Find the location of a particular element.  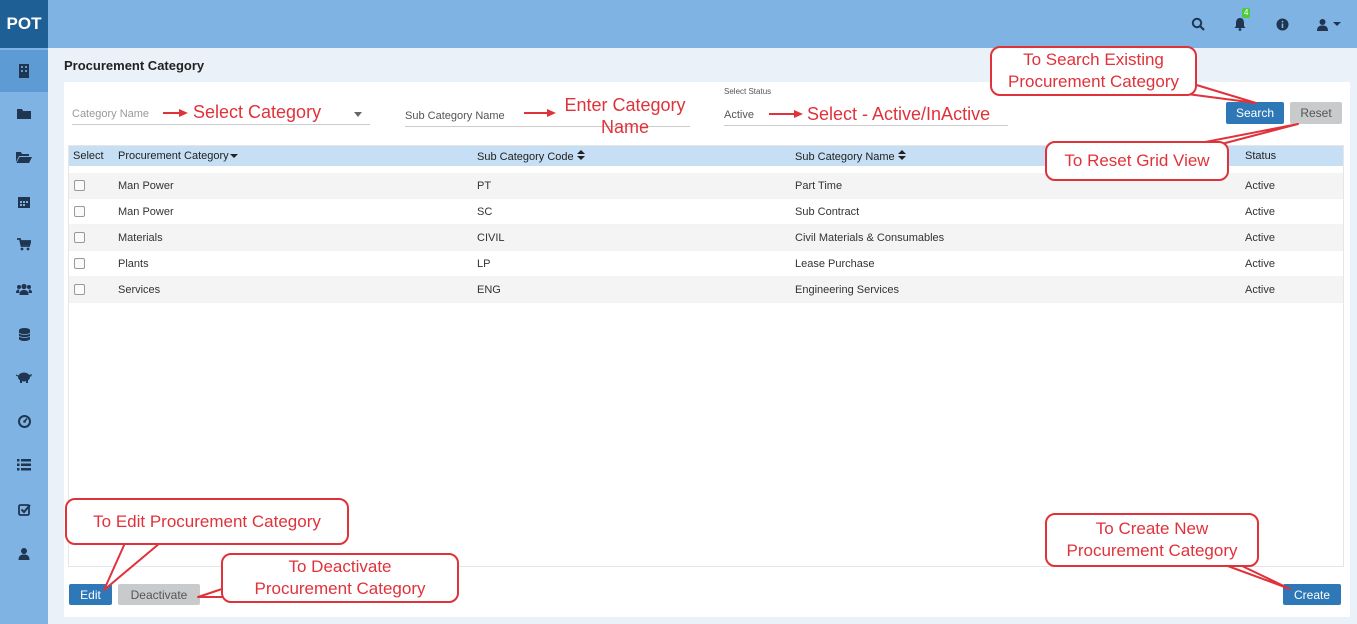

header-status: Status is located at coordinates (1261, 156).